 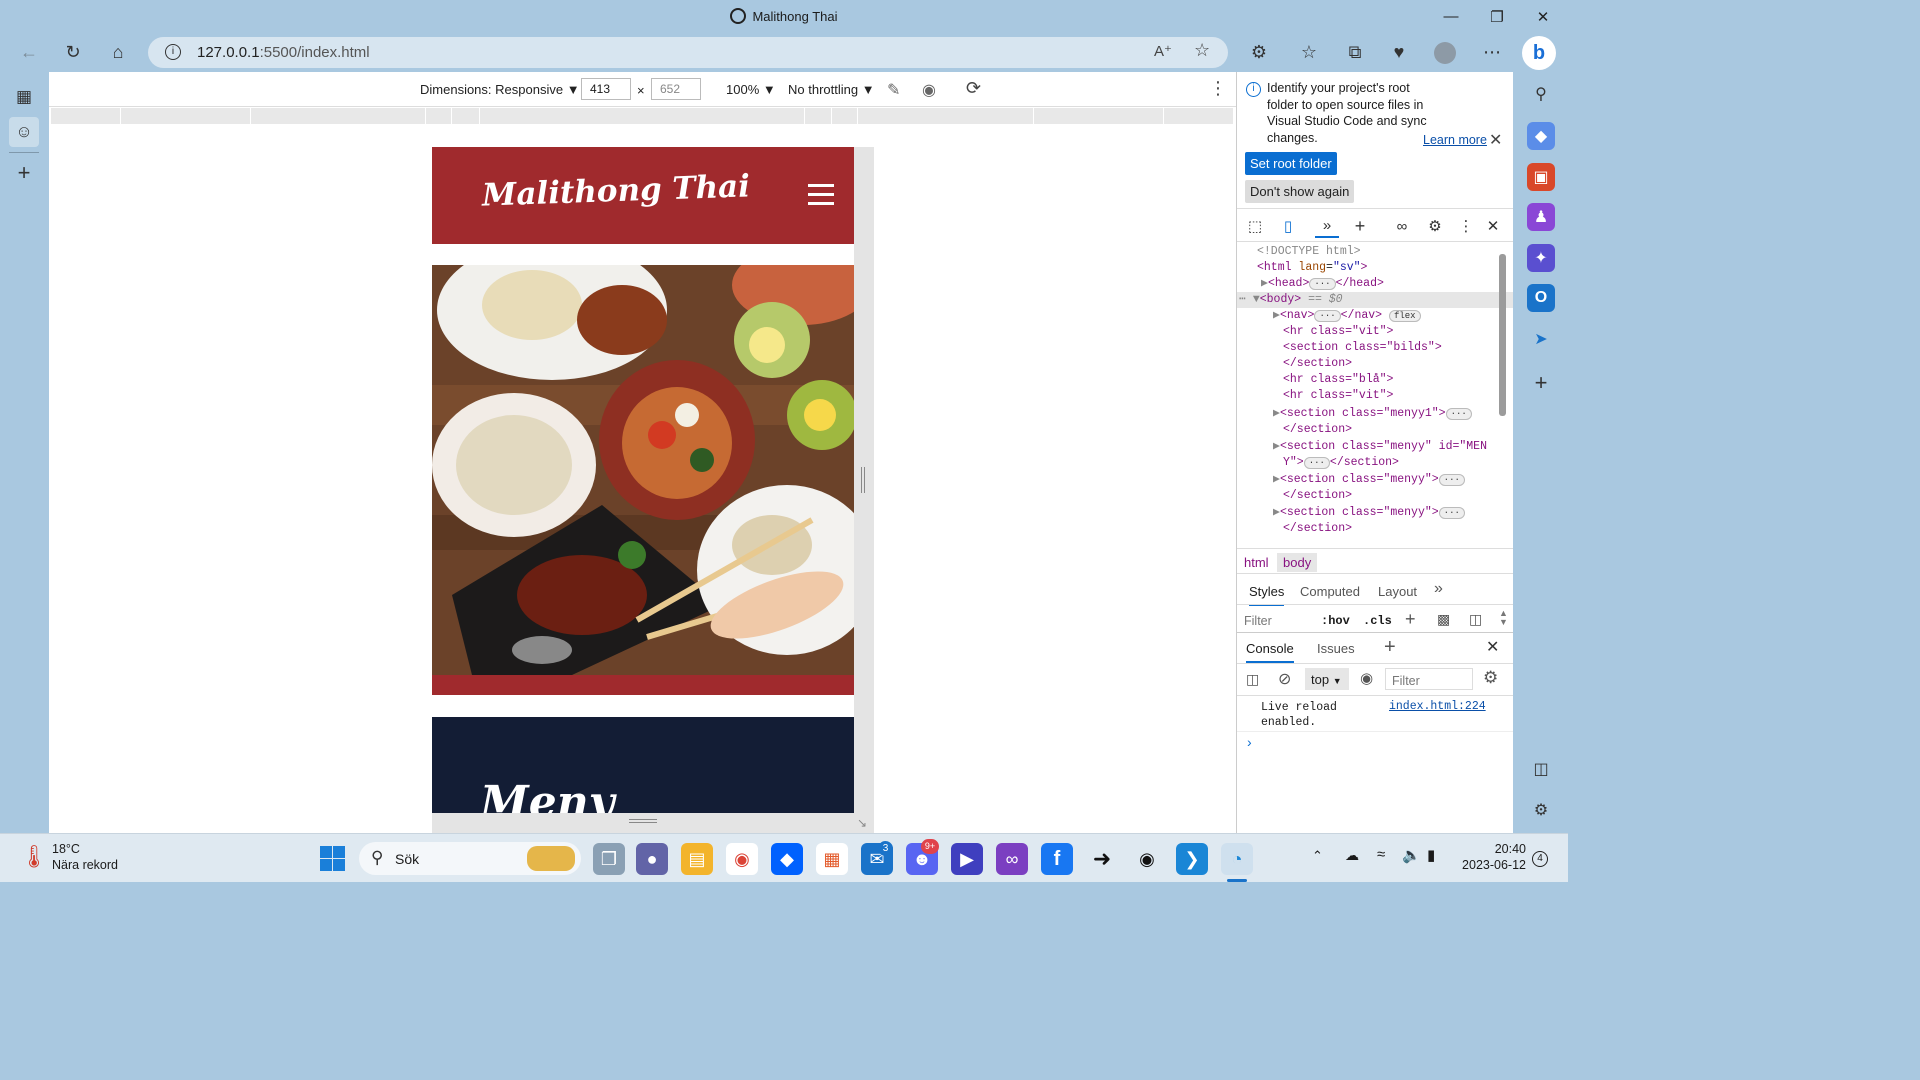 I want to click on task-view-icon: ❐, so click(x=609, y=859).